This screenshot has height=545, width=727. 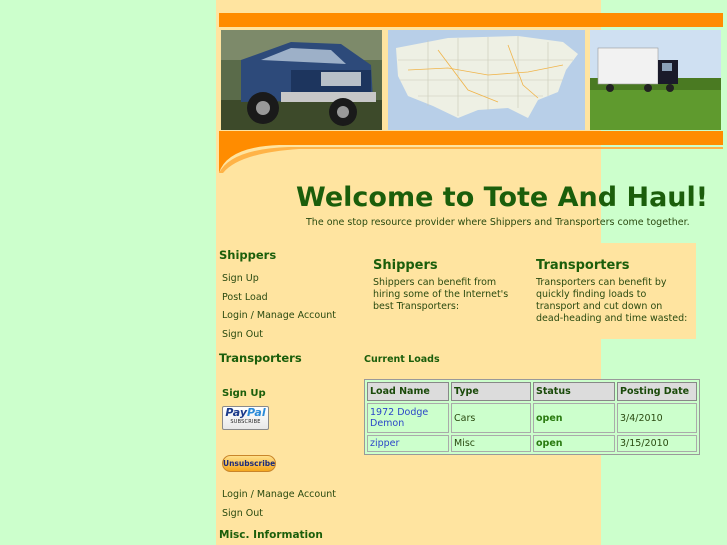 What do you see at coordinates (279, 494) in the screenshot?
I see `transporters-login-link: Login / Manage Account` at bounding box center [279, 494].